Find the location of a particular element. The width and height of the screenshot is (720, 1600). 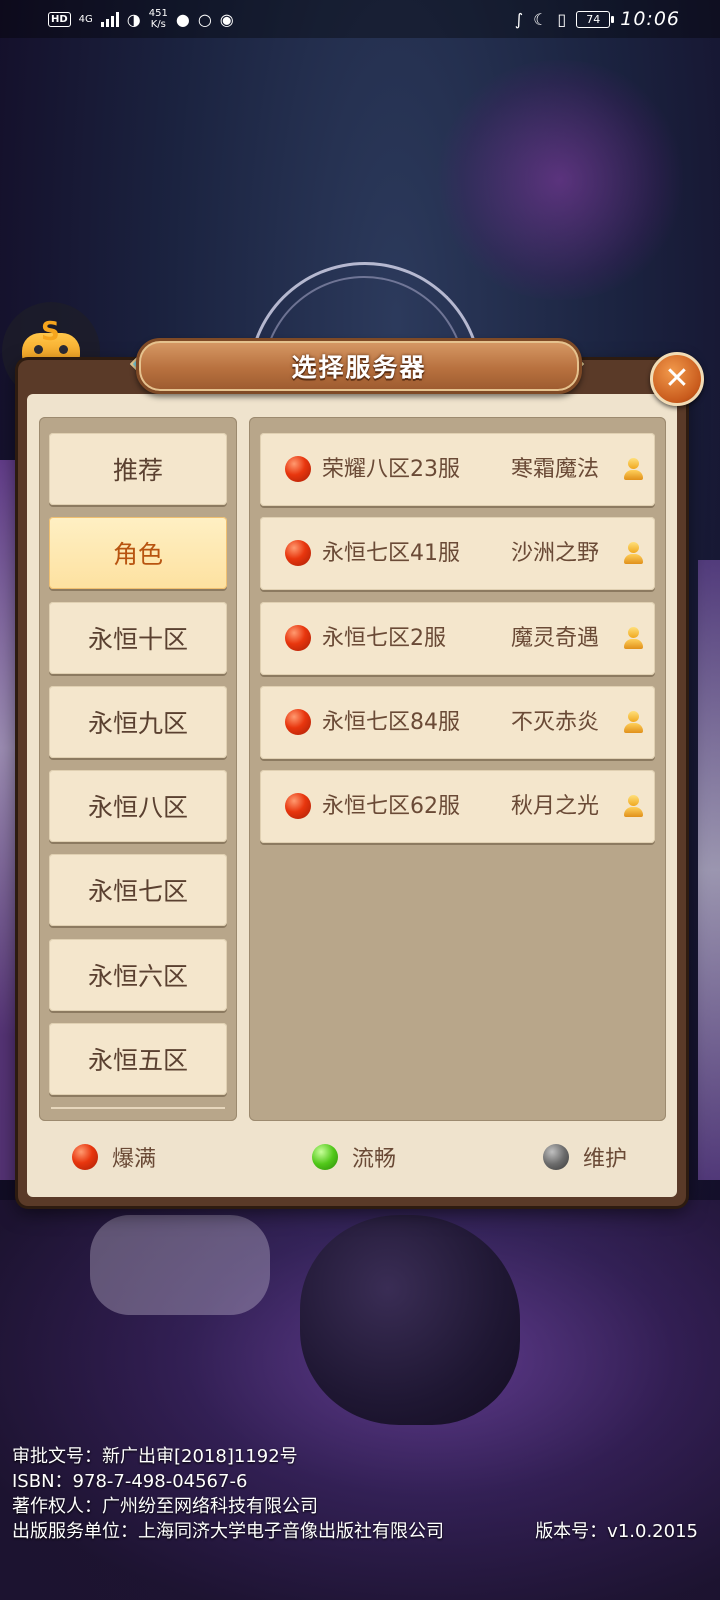

moon-icon: ☾ is located at coordinates (540, 19).